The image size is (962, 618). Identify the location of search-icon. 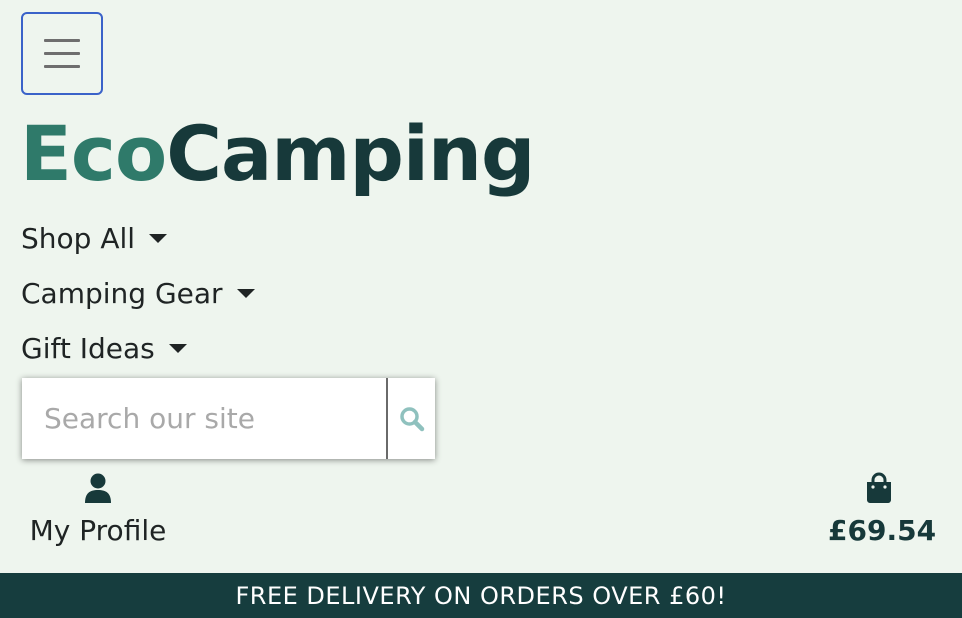
(411, 418).